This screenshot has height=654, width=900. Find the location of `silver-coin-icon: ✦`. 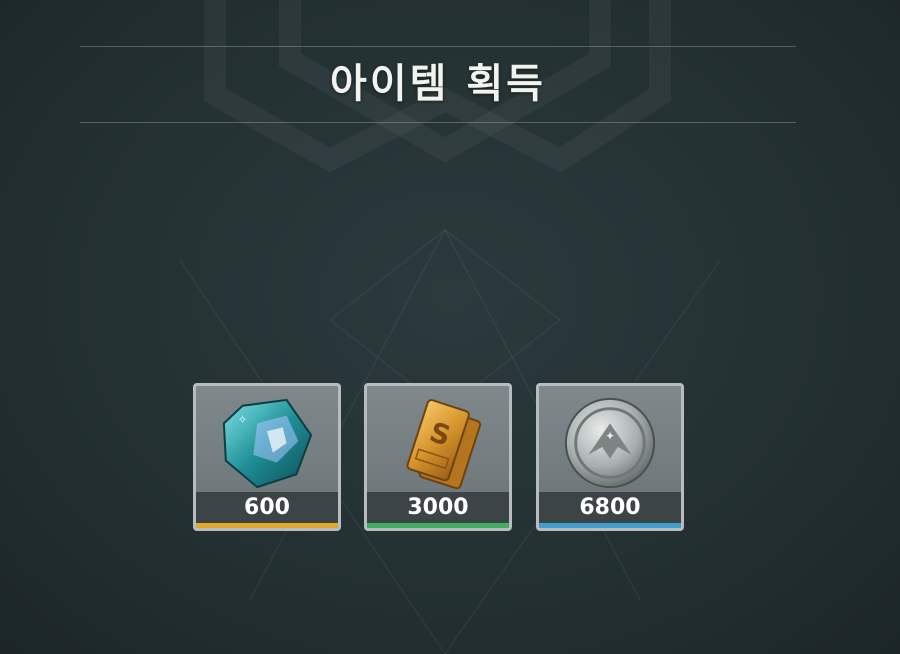

silver-coin-icon: ✦ is located at coordinates (610, 443).